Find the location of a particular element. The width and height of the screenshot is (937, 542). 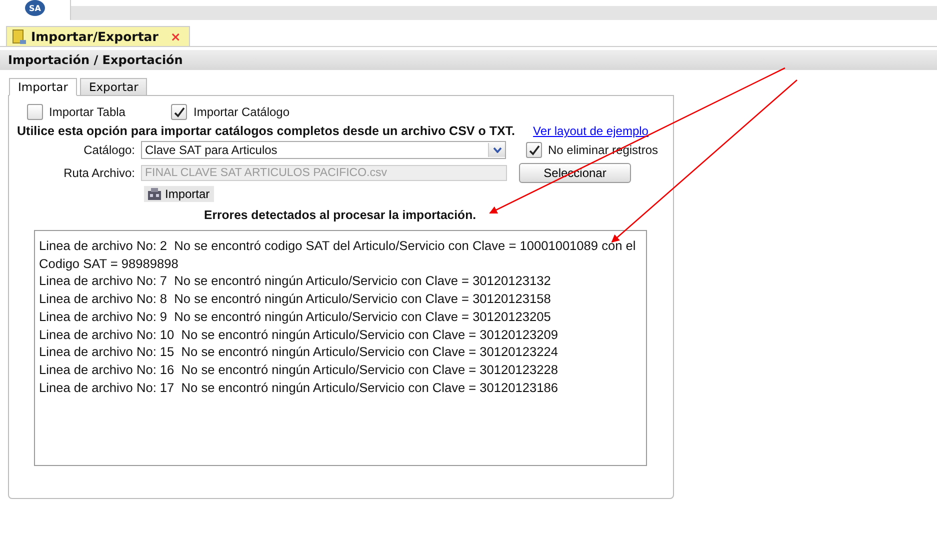

import-button: Importar is located at coordinates (179, 194).